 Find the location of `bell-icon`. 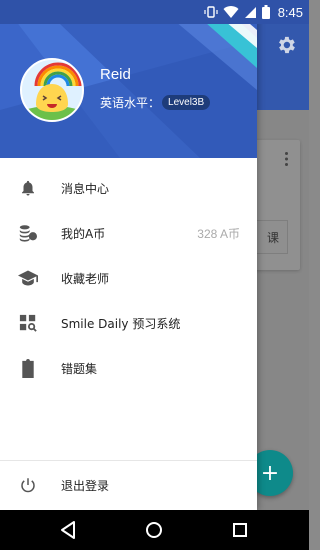

bell-icon is located at coordinates (28, 188).